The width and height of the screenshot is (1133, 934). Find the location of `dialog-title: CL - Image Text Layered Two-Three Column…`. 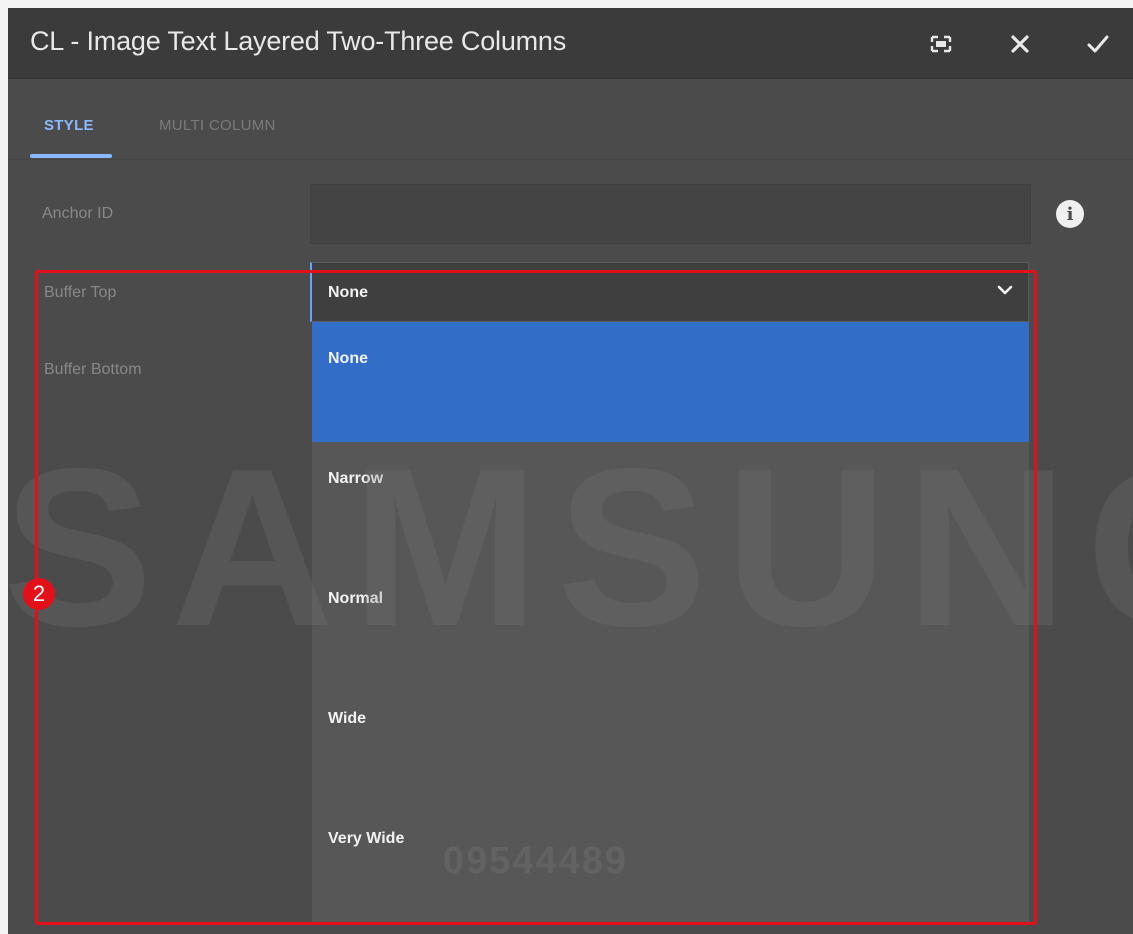

dialog-title: CL - Image Text Layered Two-Three Column… is located at coordinates (298, 41).